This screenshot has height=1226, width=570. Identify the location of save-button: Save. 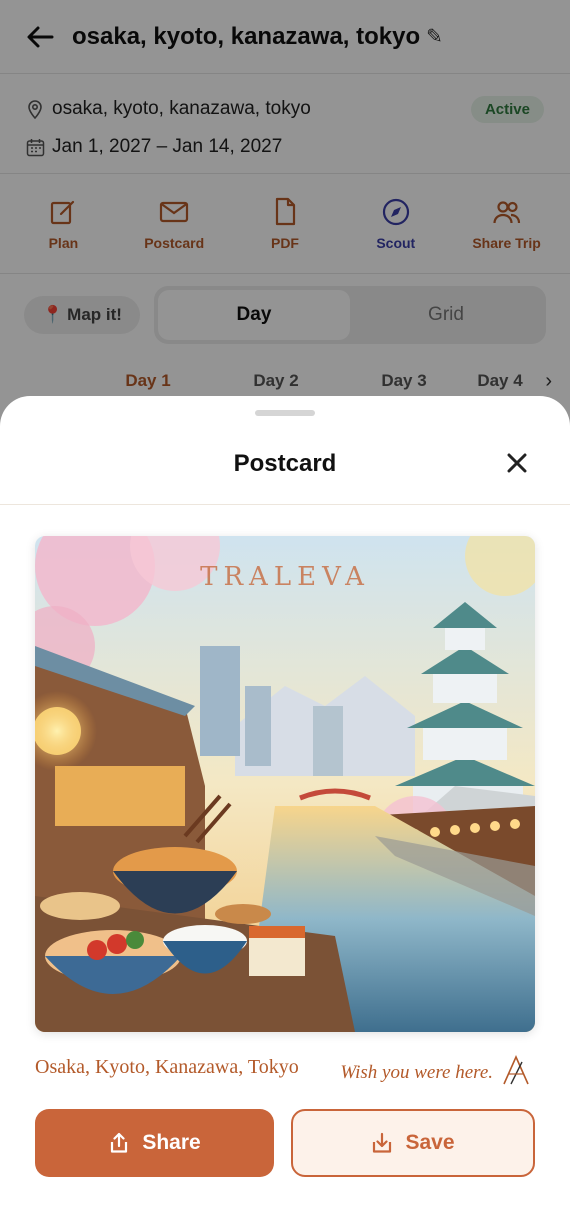
(413, 1143).